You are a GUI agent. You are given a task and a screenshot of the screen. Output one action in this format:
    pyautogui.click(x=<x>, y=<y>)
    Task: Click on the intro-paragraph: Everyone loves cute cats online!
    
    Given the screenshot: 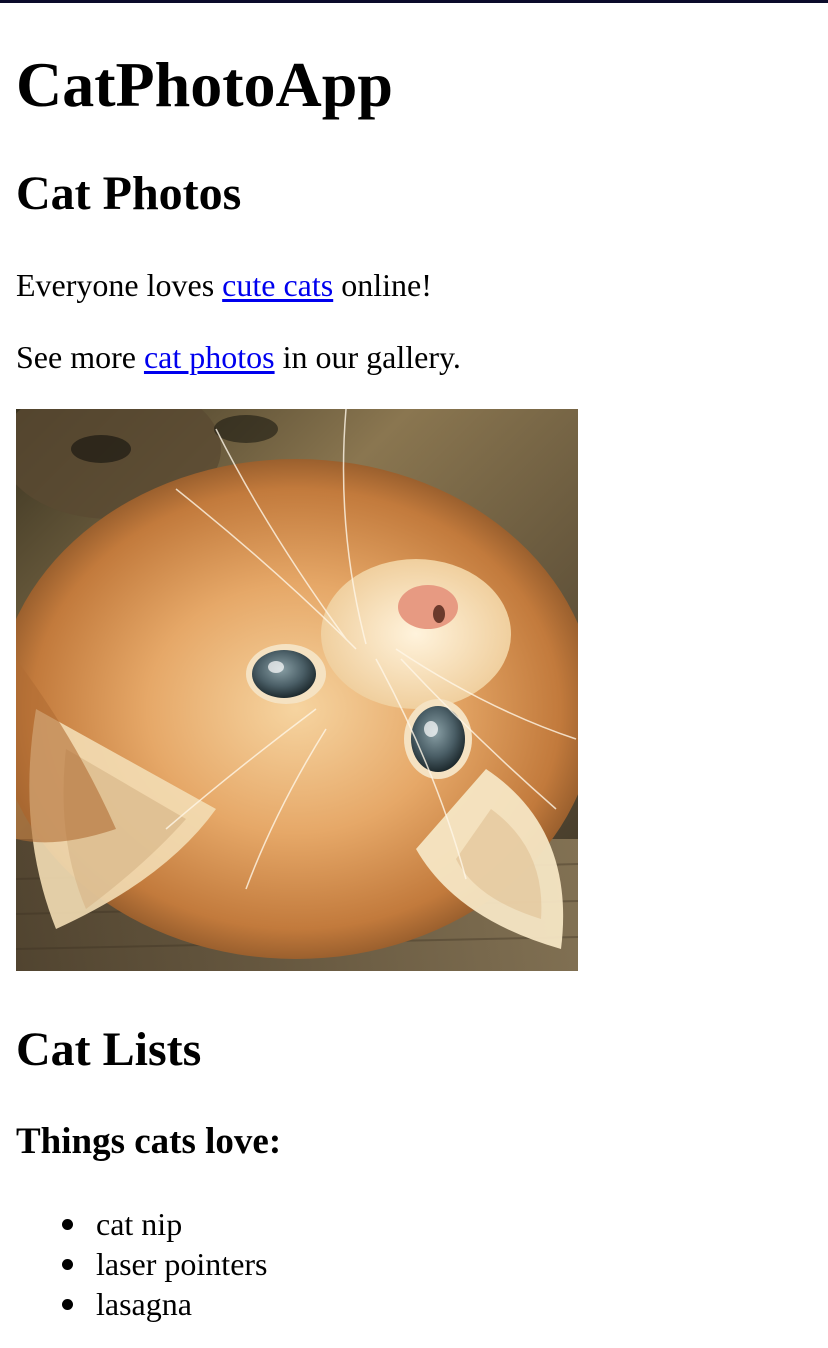 What is the action you would take?
    pyautogui.click(x=224, y=285)
    